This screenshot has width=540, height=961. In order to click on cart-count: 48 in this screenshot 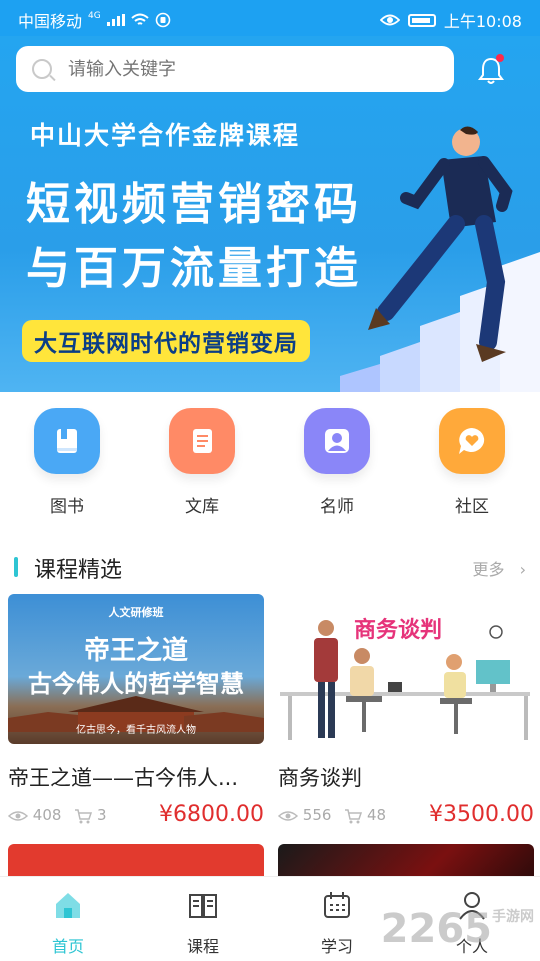, I will do `click(376, 815)`.